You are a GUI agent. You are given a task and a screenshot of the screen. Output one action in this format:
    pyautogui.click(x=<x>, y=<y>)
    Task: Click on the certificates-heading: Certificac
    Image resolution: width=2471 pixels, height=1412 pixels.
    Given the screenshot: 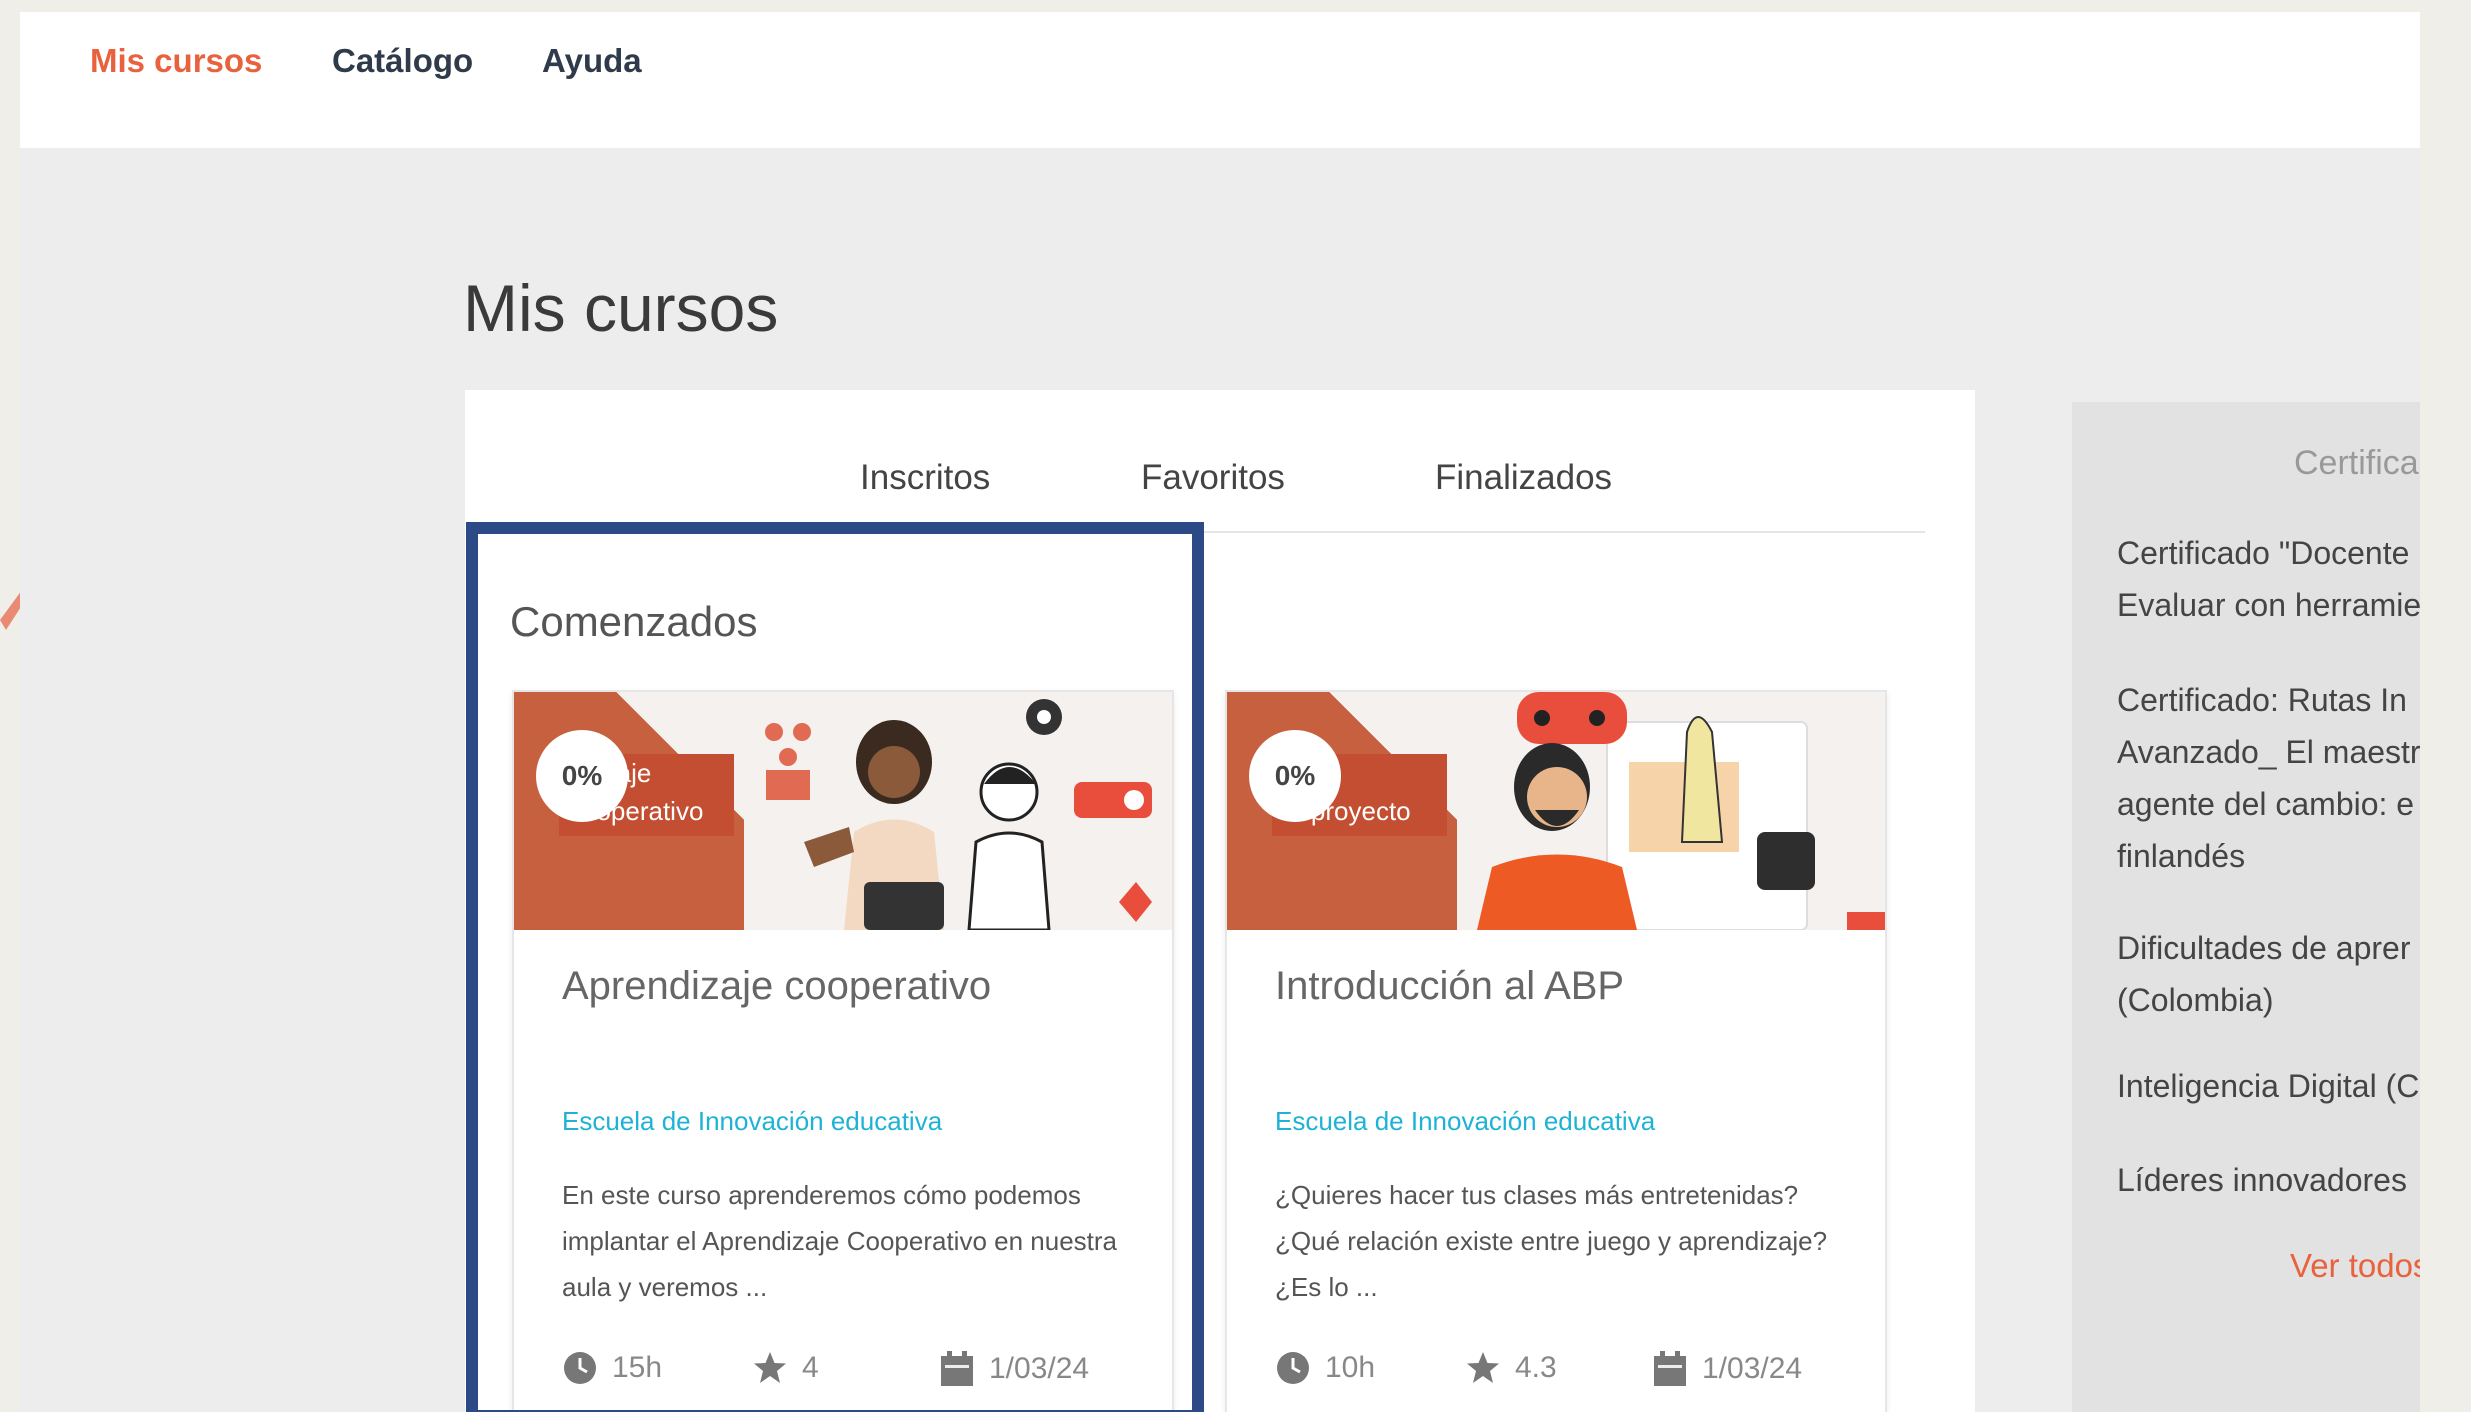 What is the action you would take?
    pyautogui.click(x=2357, y=463)
    